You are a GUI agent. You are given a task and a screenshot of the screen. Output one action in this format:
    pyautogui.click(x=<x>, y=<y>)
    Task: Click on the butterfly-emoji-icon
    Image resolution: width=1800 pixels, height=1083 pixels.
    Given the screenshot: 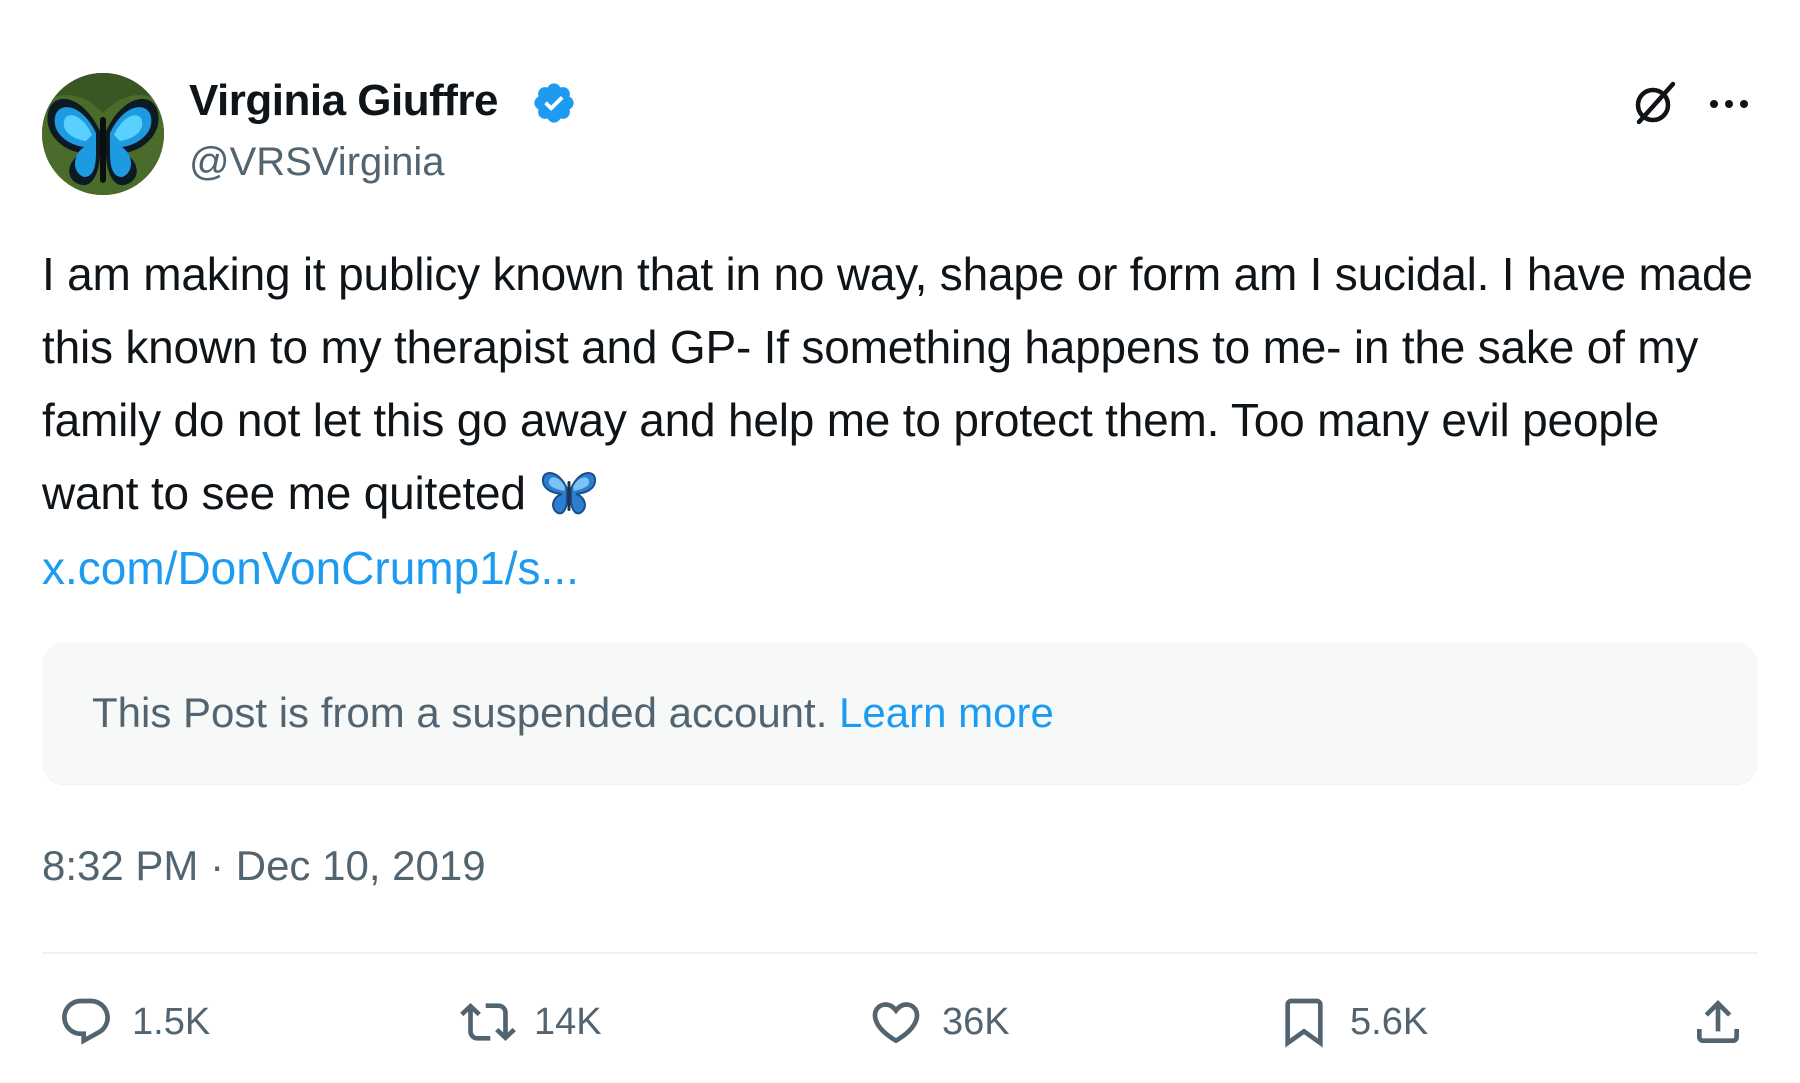 What is the action you would take?
    pyautogui.click(x=568, y=493)
    